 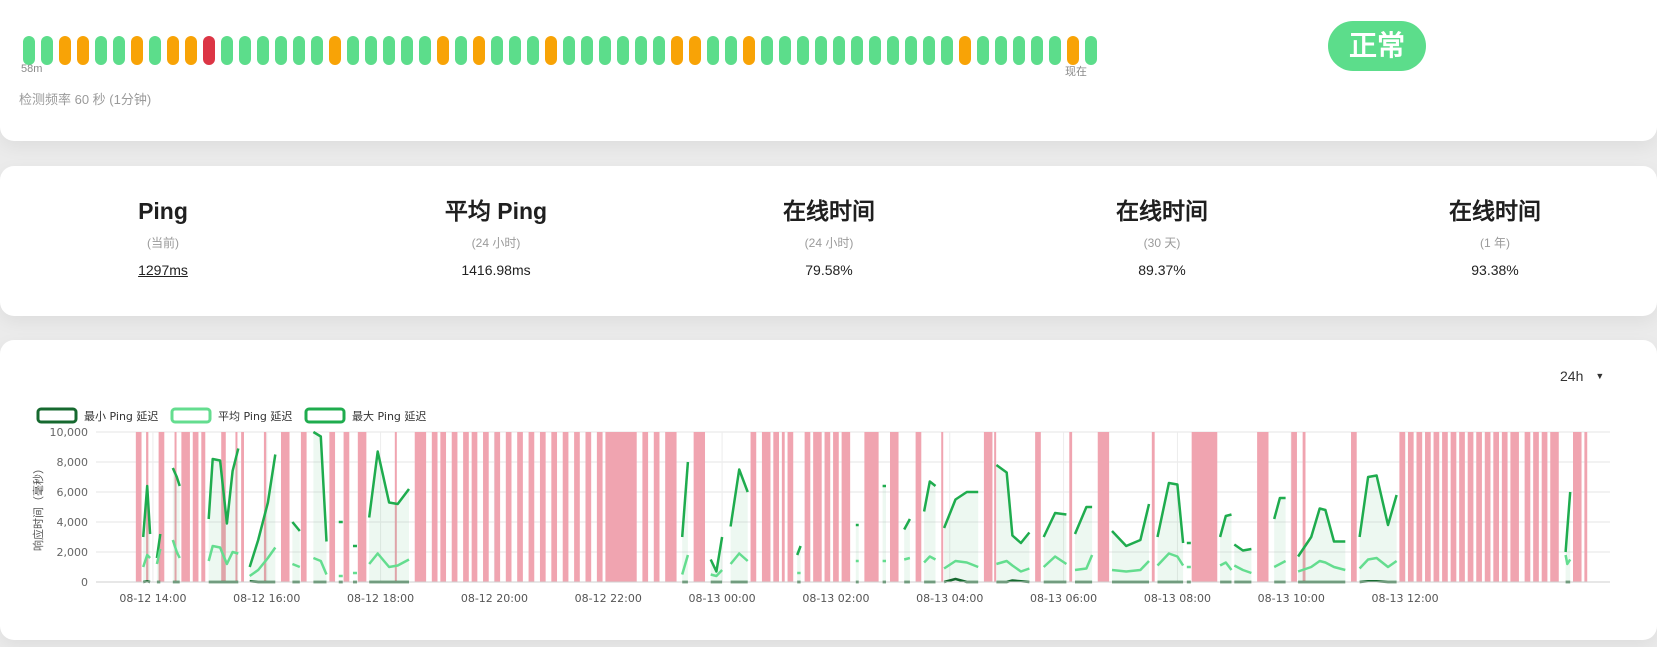 What do you see at coordinates (121, 416) in the screenshot?
I see `legend-label: 最小 Ping 延迟` at bounding box center [121, 416].